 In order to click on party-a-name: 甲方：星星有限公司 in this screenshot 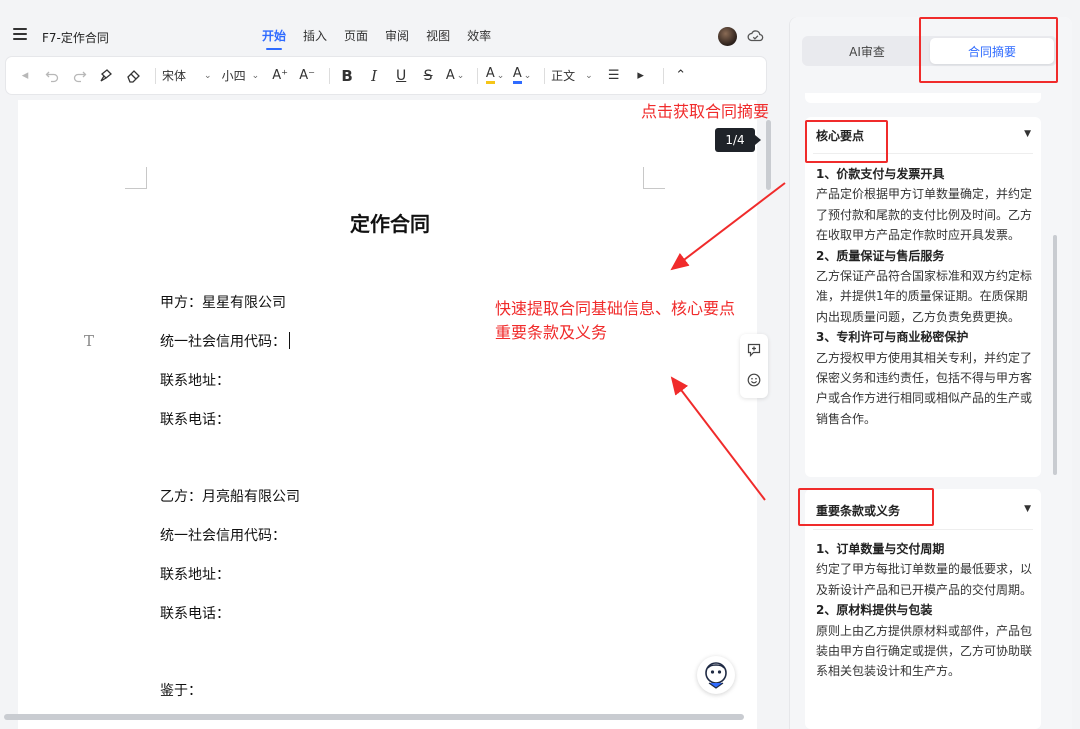, I will do `click(223, 303)`.